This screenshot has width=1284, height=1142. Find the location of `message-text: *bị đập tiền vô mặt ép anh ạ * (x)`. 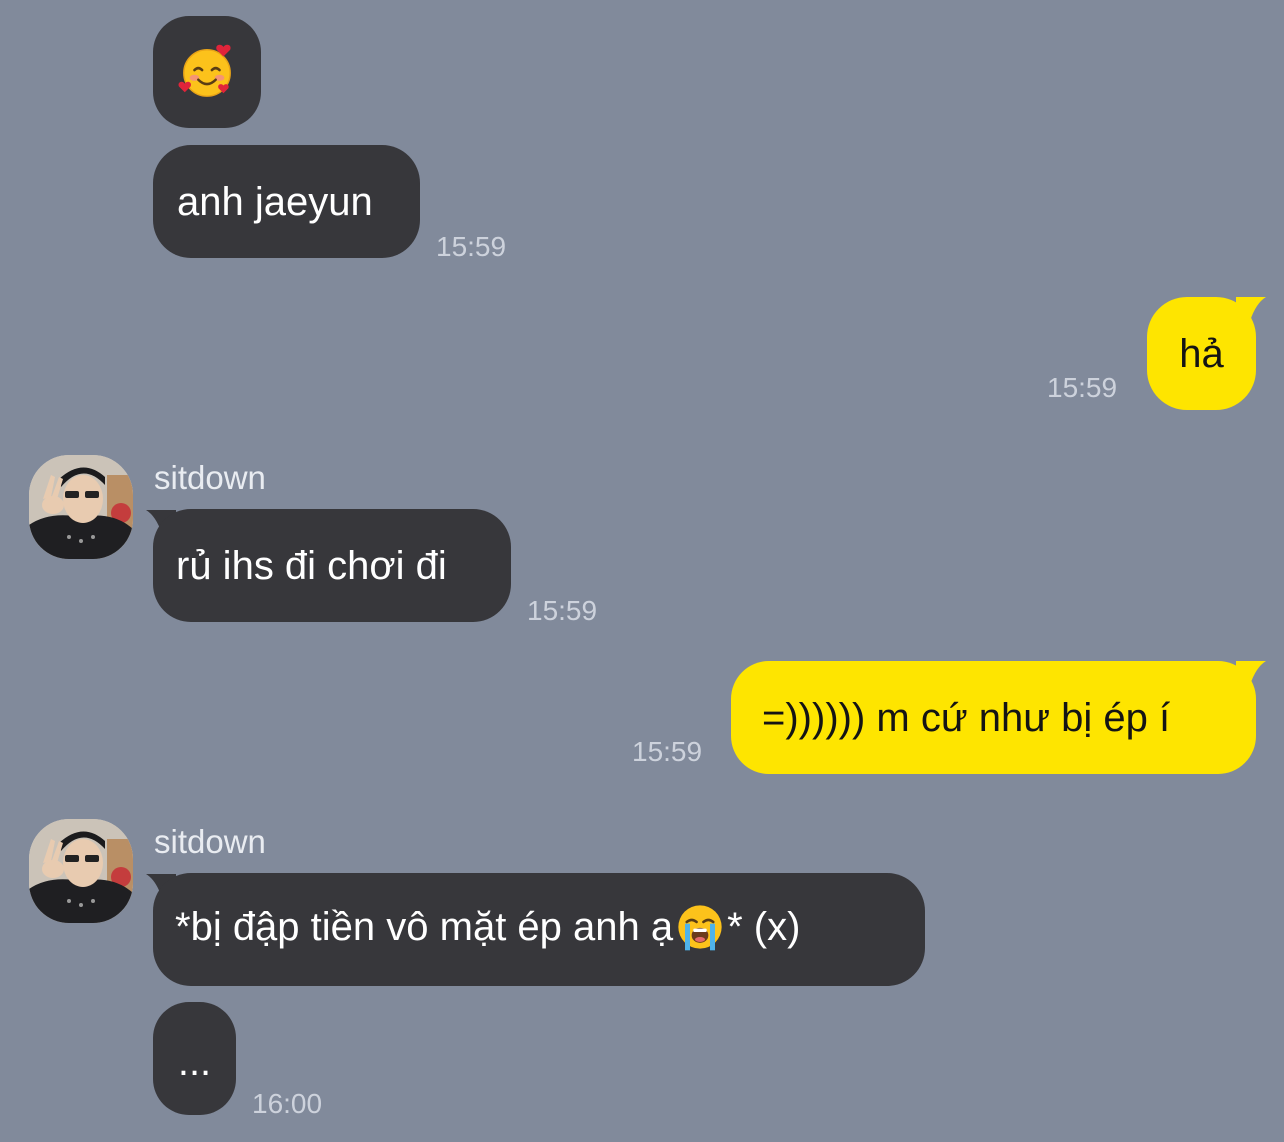

message-text: *bị đập tiền vô mặt ép anh ạ * (x) is located at coordinates (488, 928).